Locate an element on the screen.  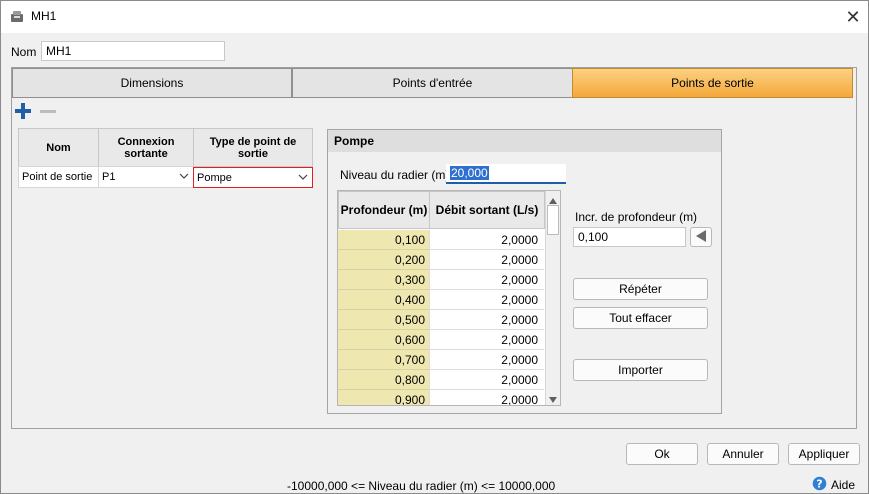
help-icon: ? is located at coordinates (819, 485).